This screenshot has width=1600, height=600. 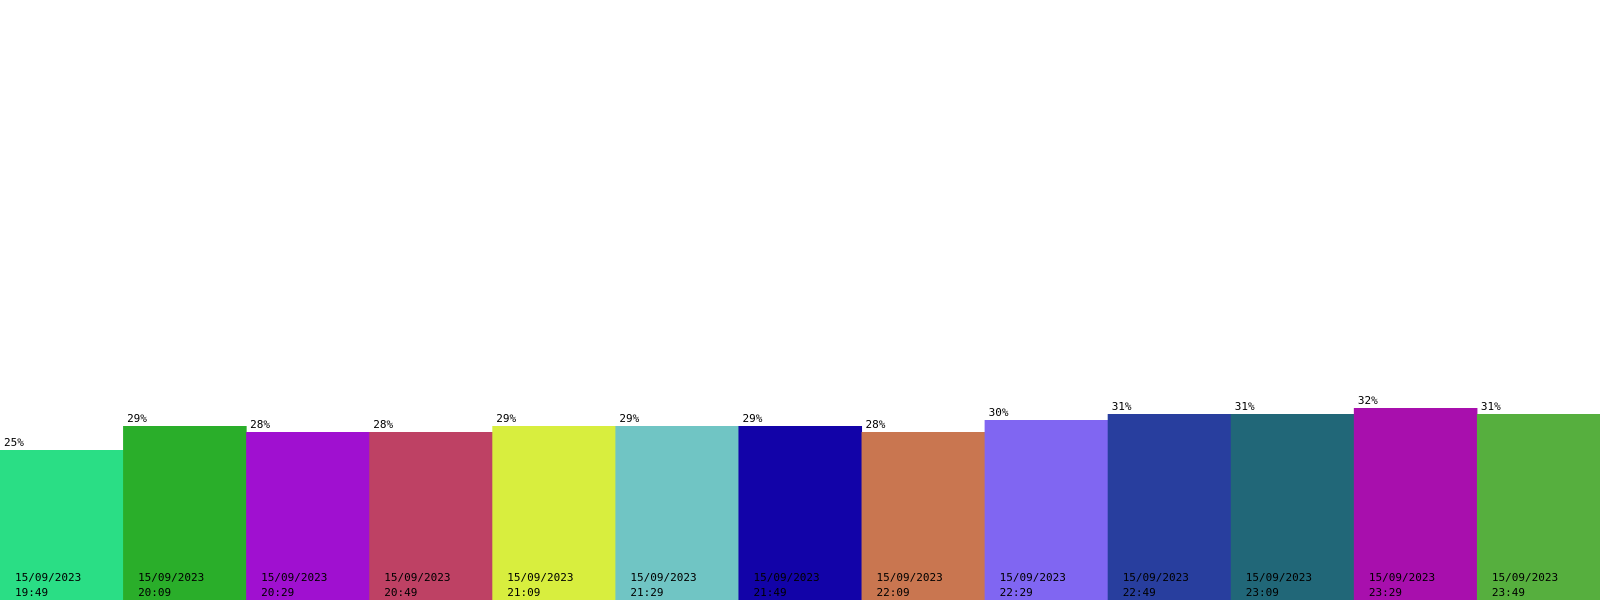 I want to click on category-time-label: 23:49, so click(x=1508, y=592).